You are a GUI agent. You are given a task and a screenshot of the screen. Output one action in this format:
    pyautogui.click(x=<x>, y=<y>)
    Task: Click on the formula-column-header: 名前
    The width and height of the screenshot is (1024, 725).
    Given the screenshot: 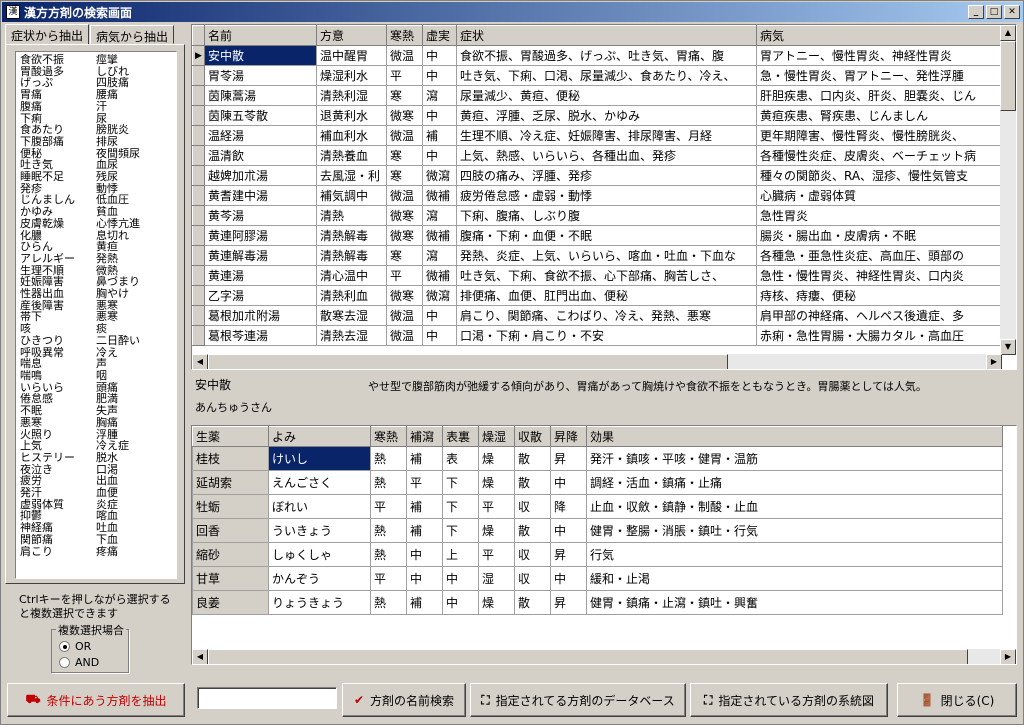 What is the action you would take?
    pyautogui.click(x=260, y=35)
    